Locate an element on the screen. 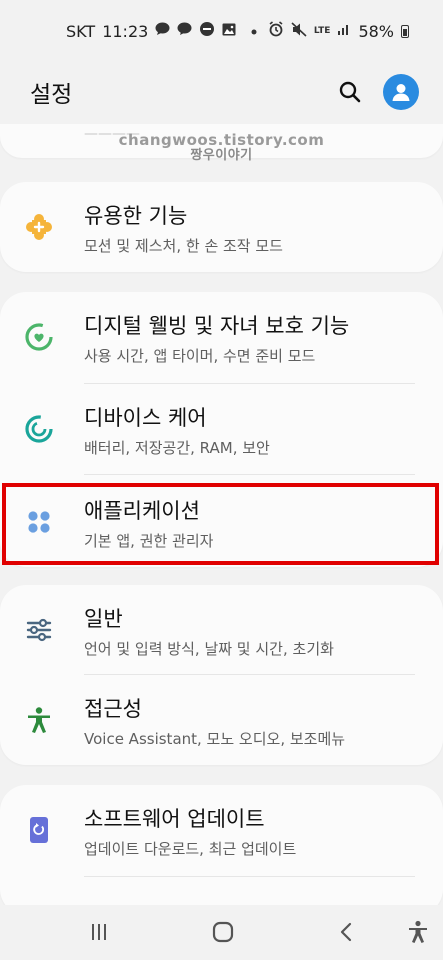 The width and height of the screenshot is (443, 960). device-care-icon is located at coordinates (39, 429).